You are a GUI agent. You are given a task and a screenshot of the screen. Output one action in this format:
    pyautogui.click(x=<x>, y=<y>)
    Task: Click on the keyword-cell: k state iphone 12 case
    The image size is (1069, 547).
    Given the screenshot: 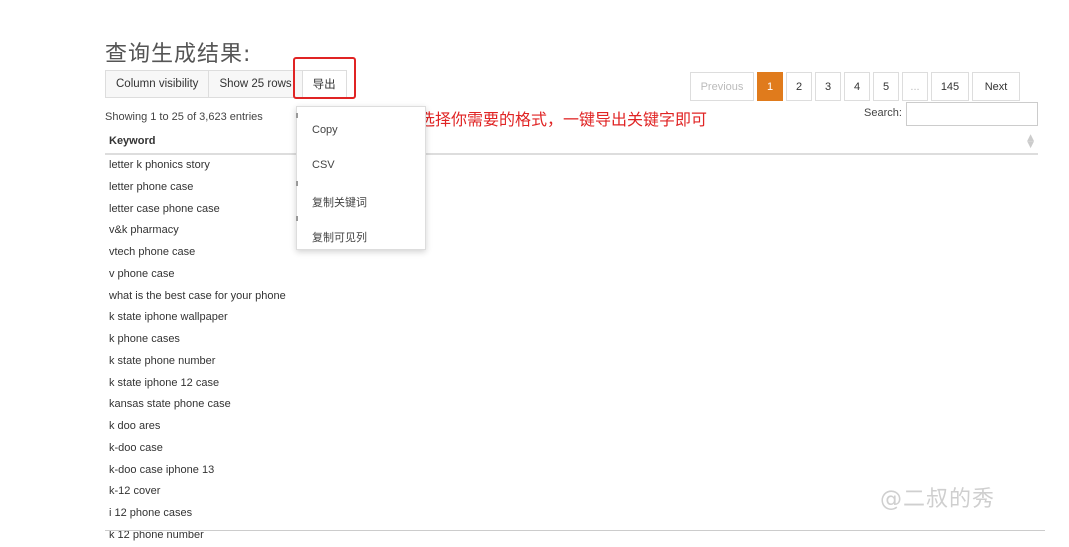 What is the action you would take?
    pyautogui.click(x=164, y=382)
    